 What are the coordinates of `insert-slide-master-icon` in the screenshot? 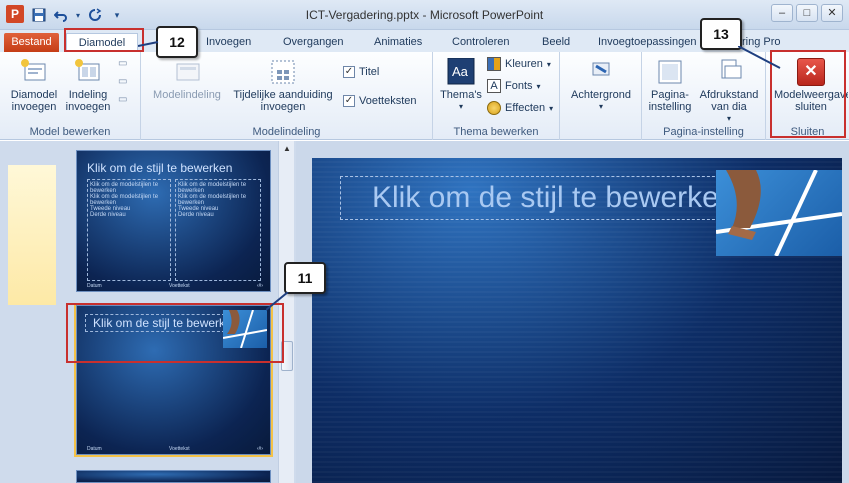 It's located at (34, 72).